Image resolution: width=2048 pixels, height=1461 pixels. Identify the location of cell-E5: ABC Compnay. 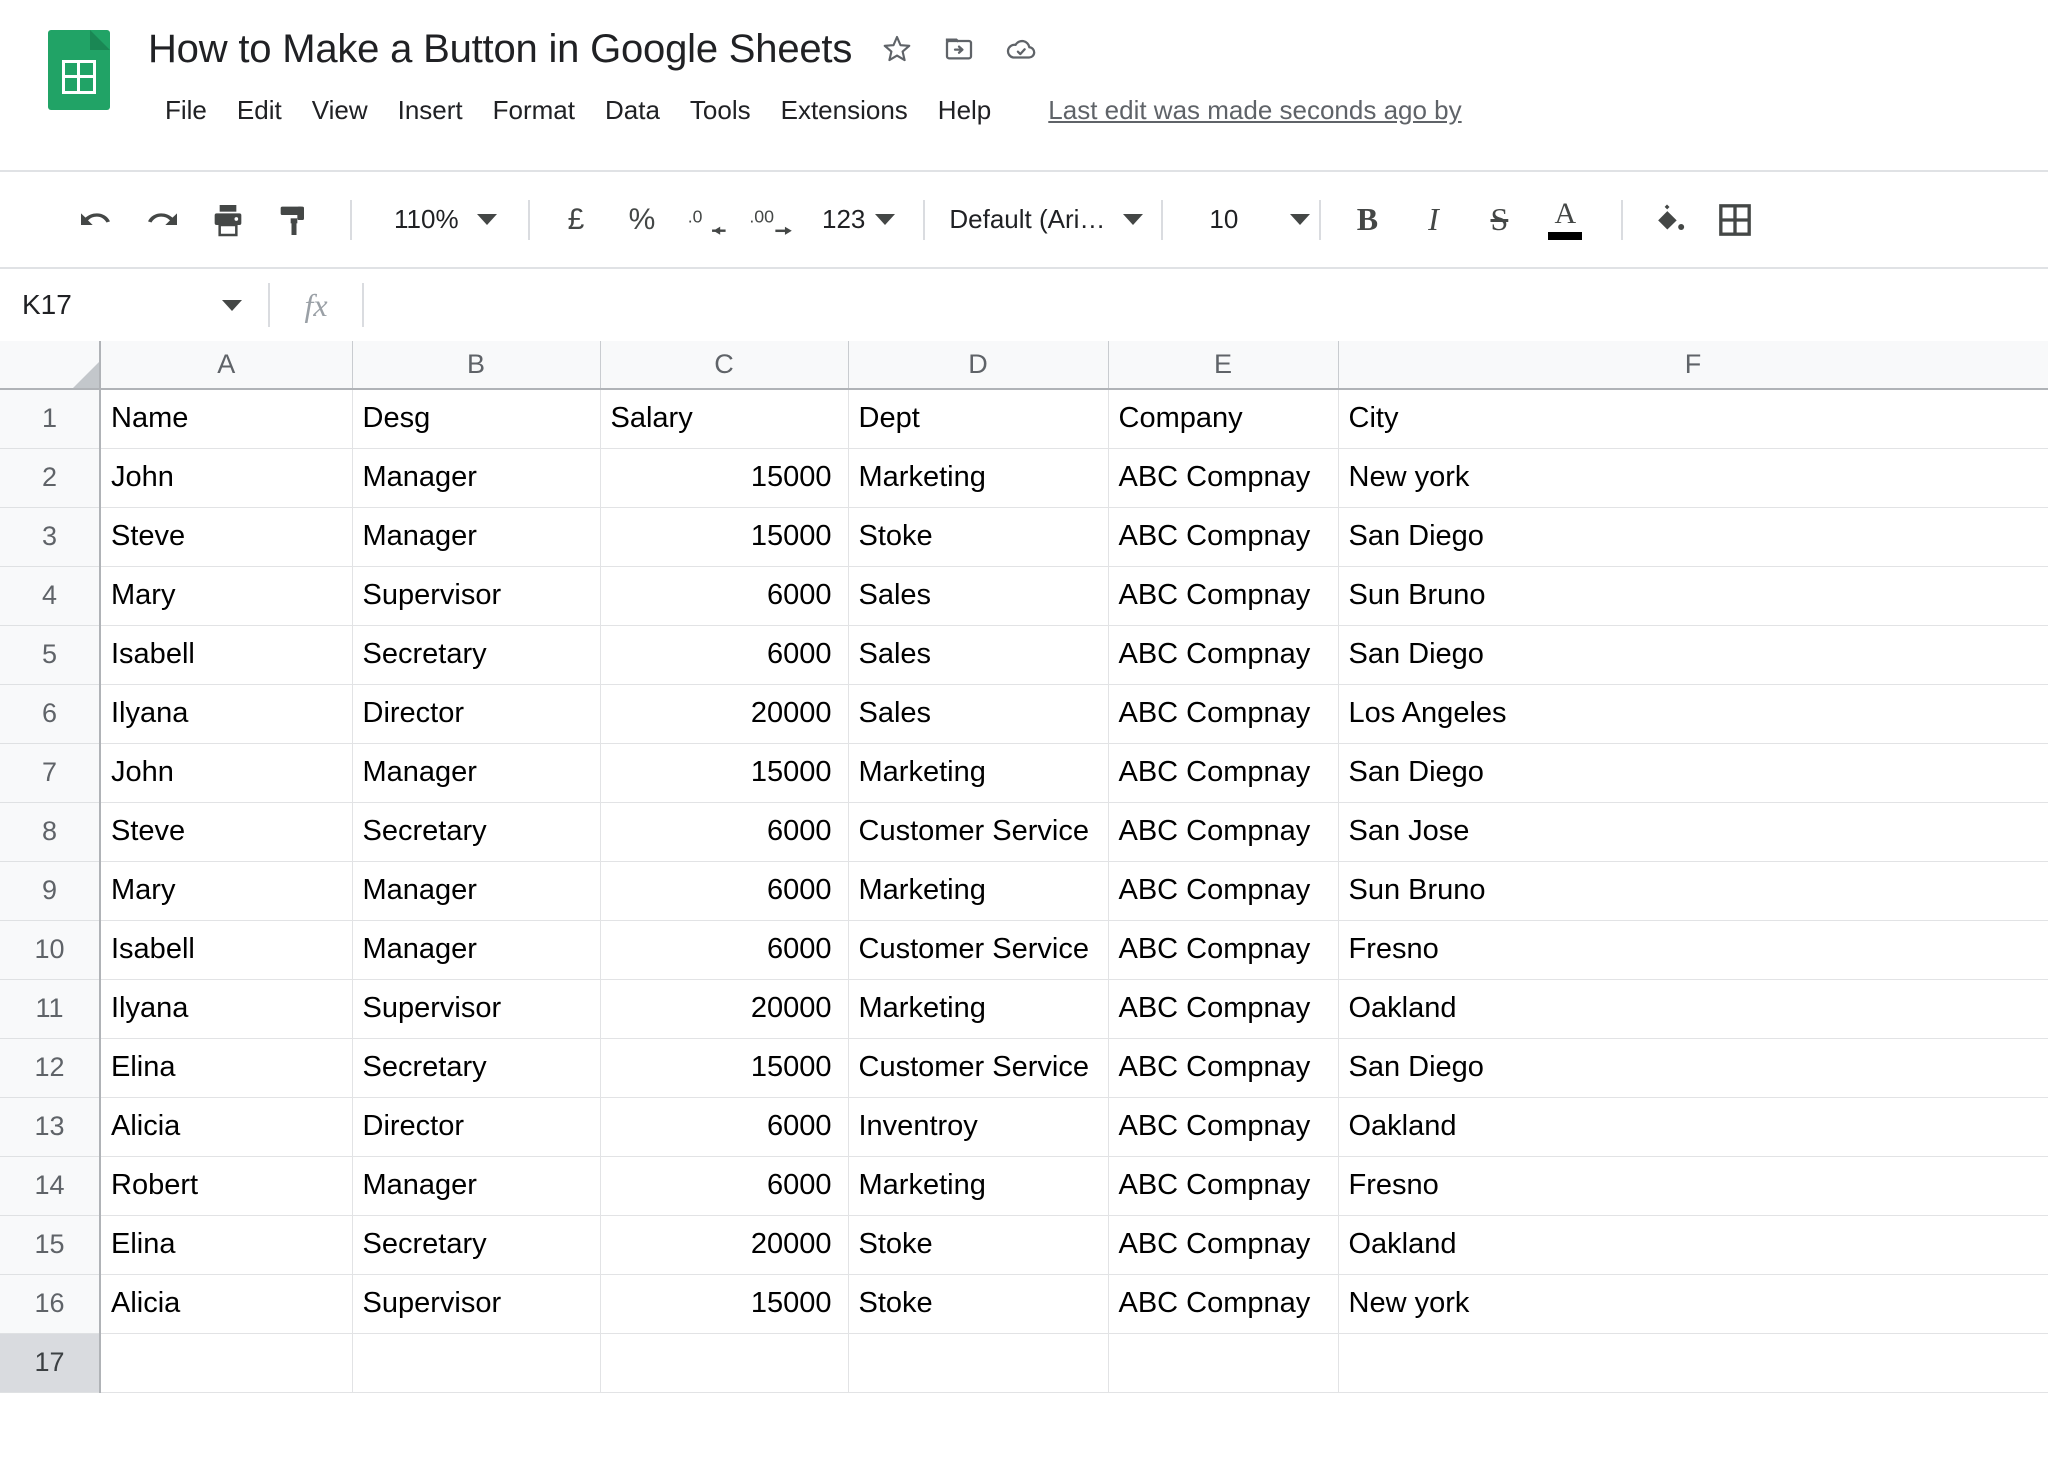
(1223, 655).